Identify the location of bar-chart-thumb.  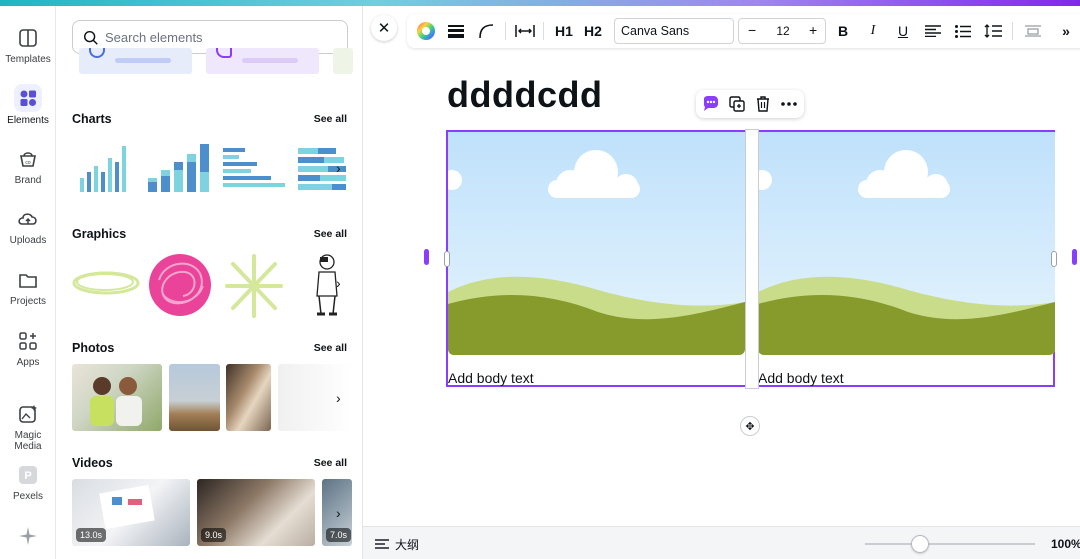
(106, 168).